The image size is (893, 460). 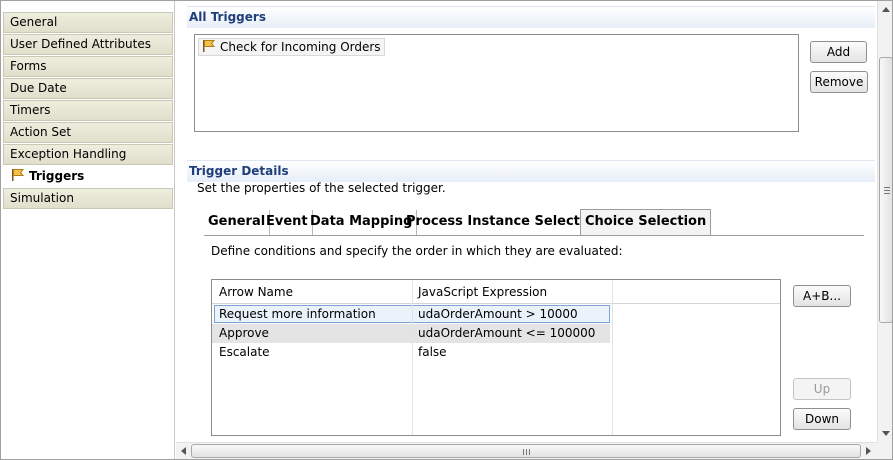 I want to click on remove-button: Remove, so click(x=839, y=82).